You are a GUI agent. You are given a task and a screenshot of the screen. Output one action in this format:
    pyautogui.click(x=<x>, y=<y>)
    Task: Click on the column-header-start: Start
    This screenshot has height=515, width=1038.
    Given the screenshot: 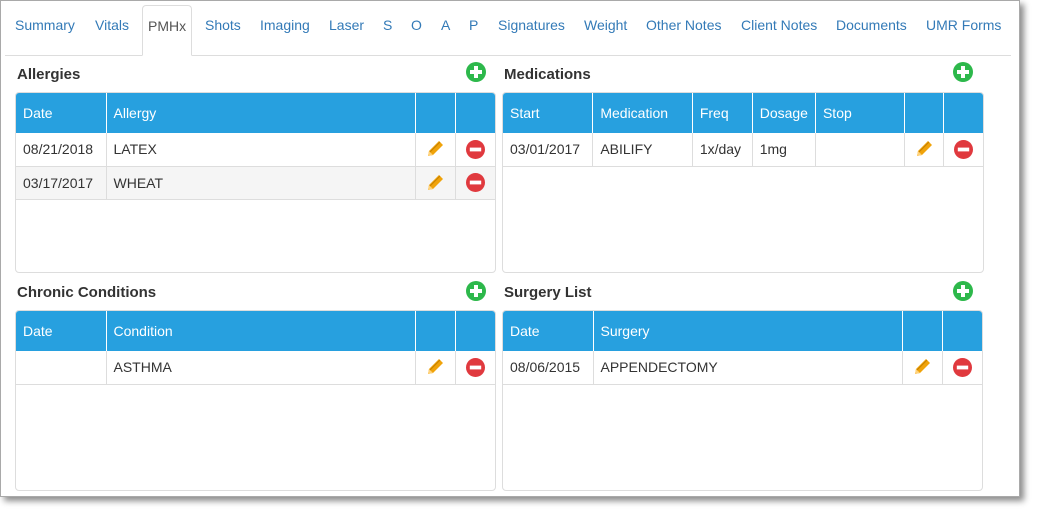 What is the action you would take?
    pyautogui.click(x=548, y=113)
    